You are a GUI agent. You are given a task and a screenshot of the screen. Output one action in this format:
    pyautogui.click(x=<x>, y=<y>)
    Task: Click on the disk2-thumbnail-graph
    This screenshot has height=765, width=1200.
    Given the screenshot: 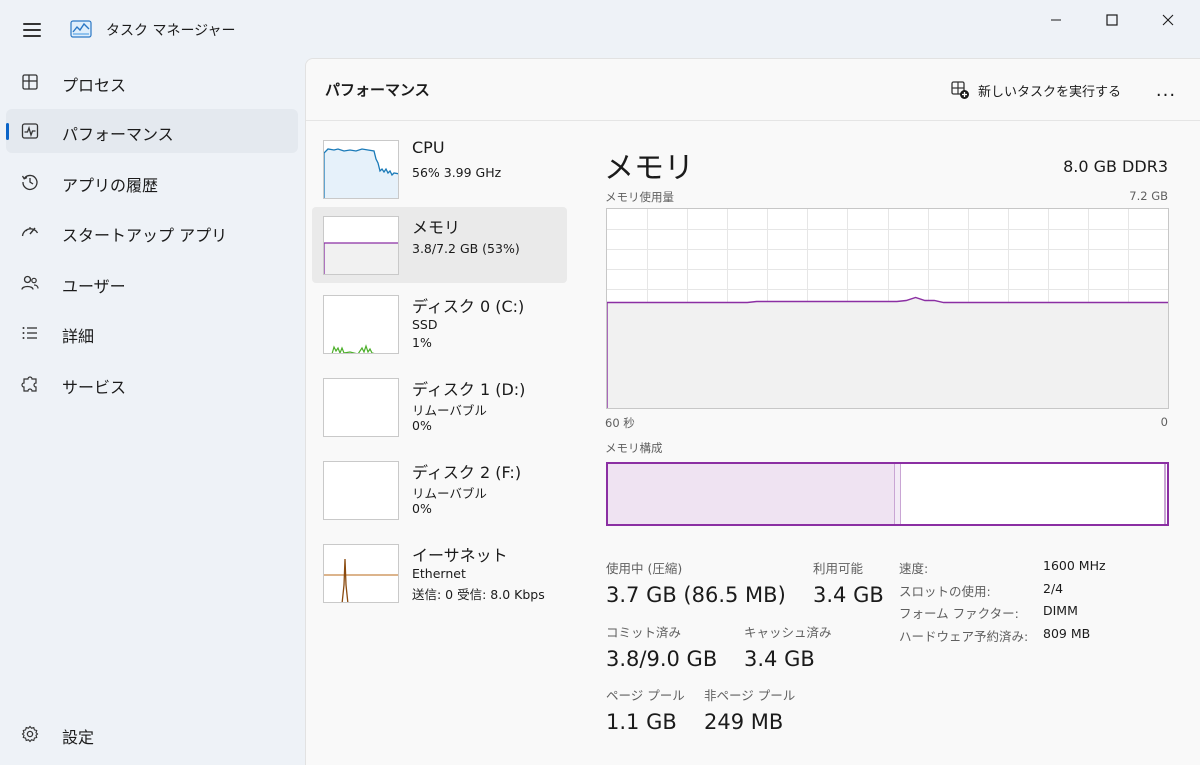 What is the action you would take?
    pyautogui.click(x=361, y=490)
    